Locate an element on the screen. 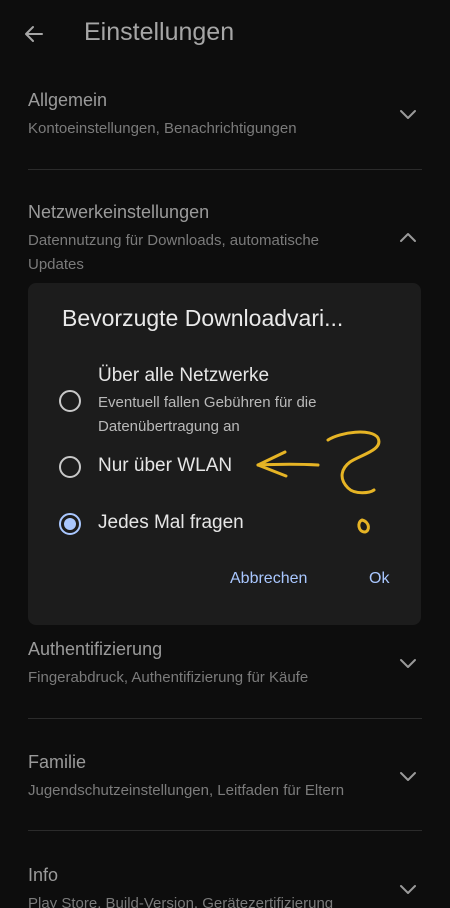 The height and width of the screenshot is (908, 450). option-label: Über alle Netzwerke is located at coordinates (184, 375).